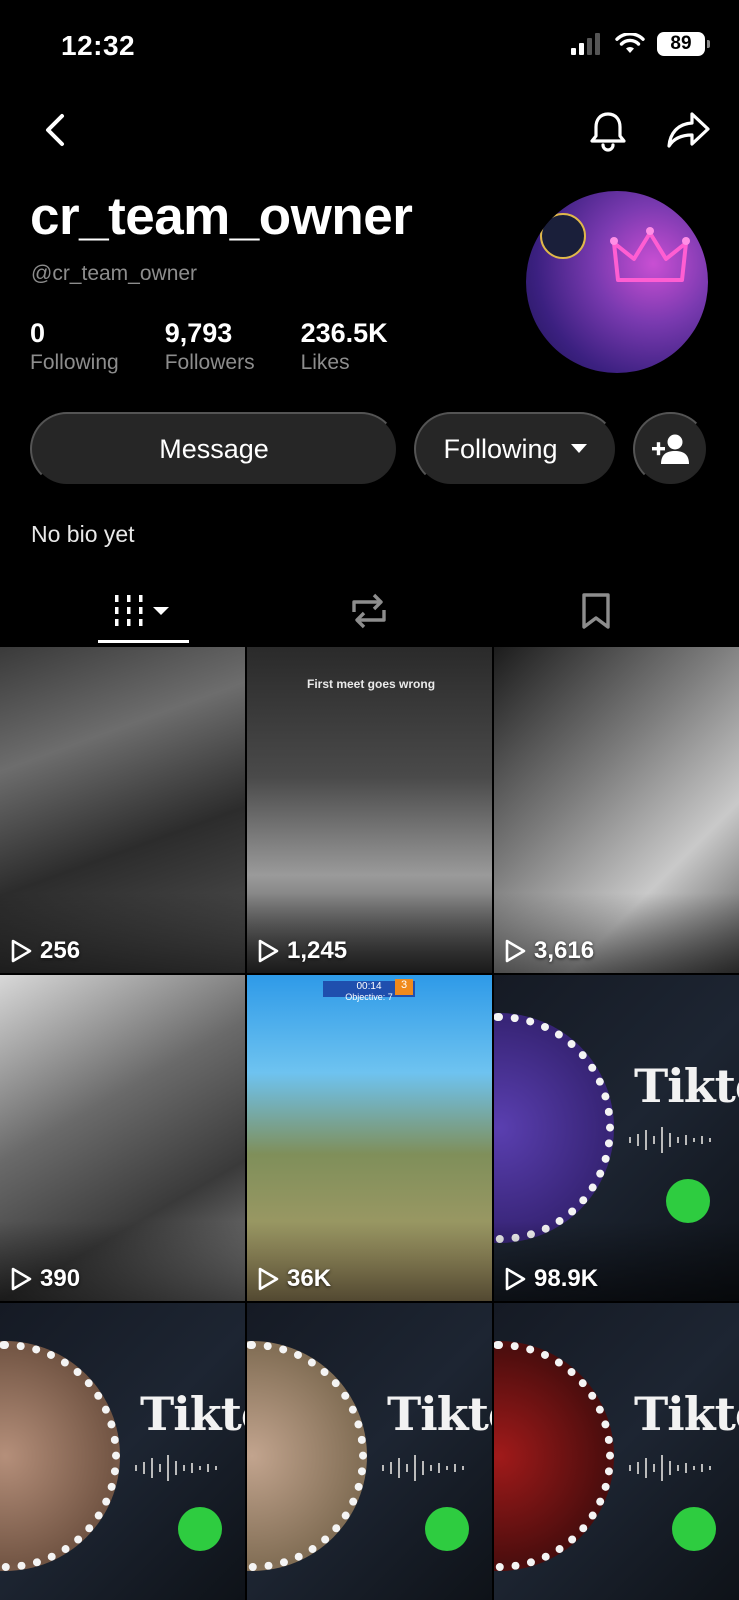 Image resolution: width=739 pixels, height=1600 pixels. Describe the element at coordinates (578, 448) in the screenshot. I see `caret-down-icon` at that location.